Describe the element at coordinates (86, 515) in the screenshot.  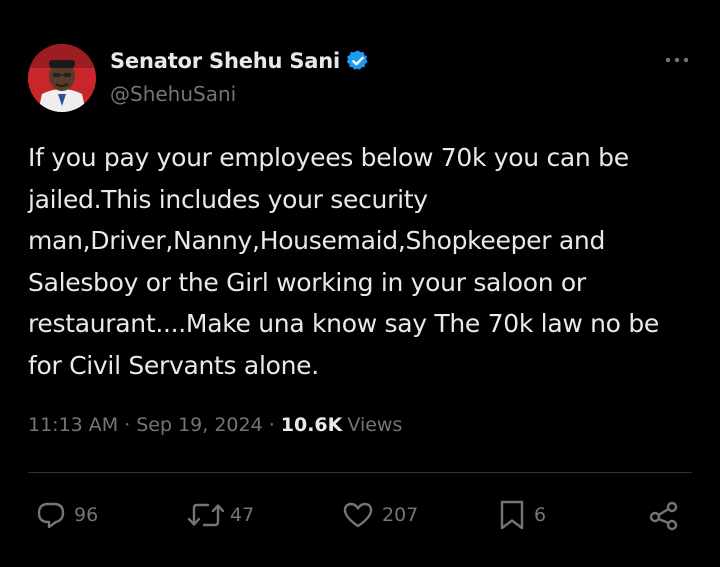
I see `reply-count: 96` at that location.